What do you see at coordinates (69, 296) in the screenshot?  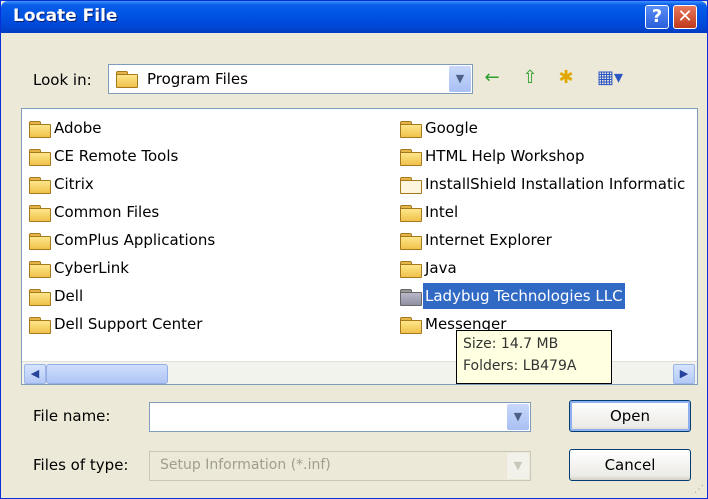 I see `list-item-label: Dell` at bounding box center [69, 296].